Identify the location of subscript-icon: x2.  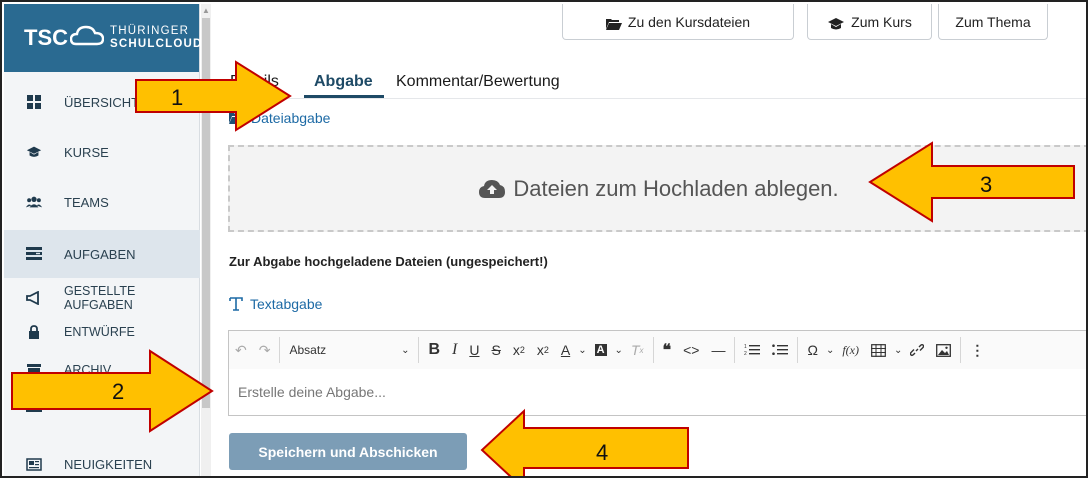
(519, 350).